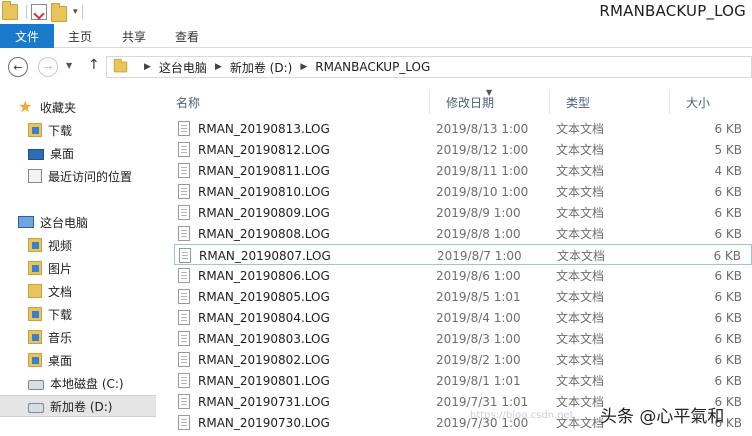  I want to click on file-name-cell: RMAN_20190812.LOG, so click(254, 149).